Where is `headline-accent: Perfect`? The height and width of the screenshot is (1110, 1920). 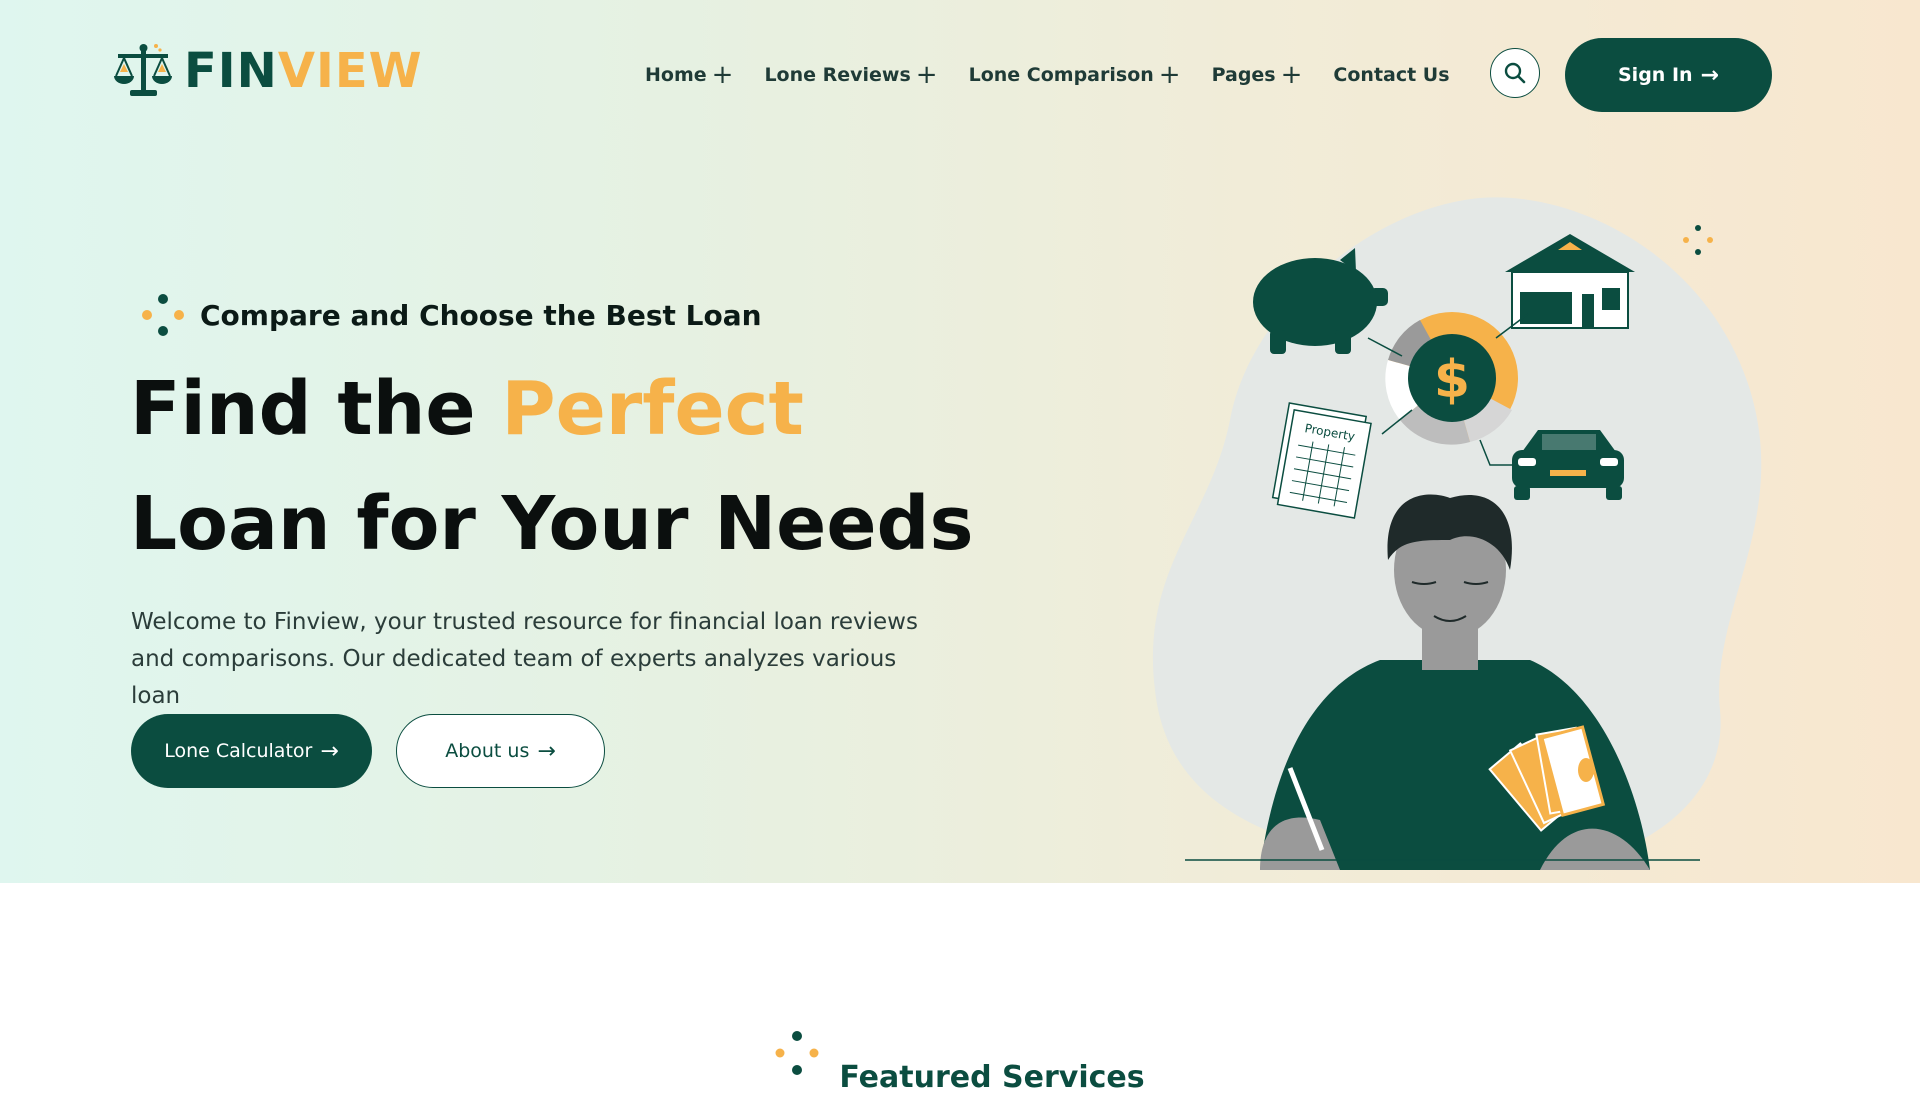
headline-accent: Perfect is located at coordinates (652, 409).